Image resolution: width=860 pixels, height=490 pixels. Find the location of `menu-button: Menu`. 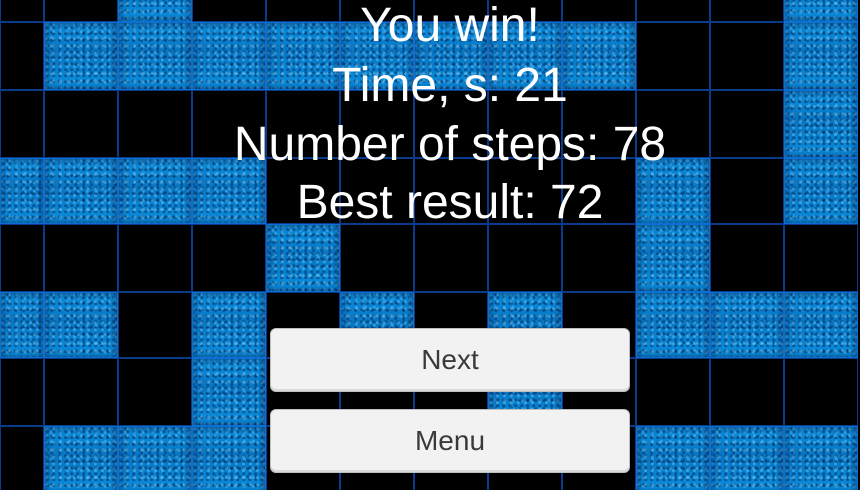

menu-button: Menu is located at coordinates (450, 441).